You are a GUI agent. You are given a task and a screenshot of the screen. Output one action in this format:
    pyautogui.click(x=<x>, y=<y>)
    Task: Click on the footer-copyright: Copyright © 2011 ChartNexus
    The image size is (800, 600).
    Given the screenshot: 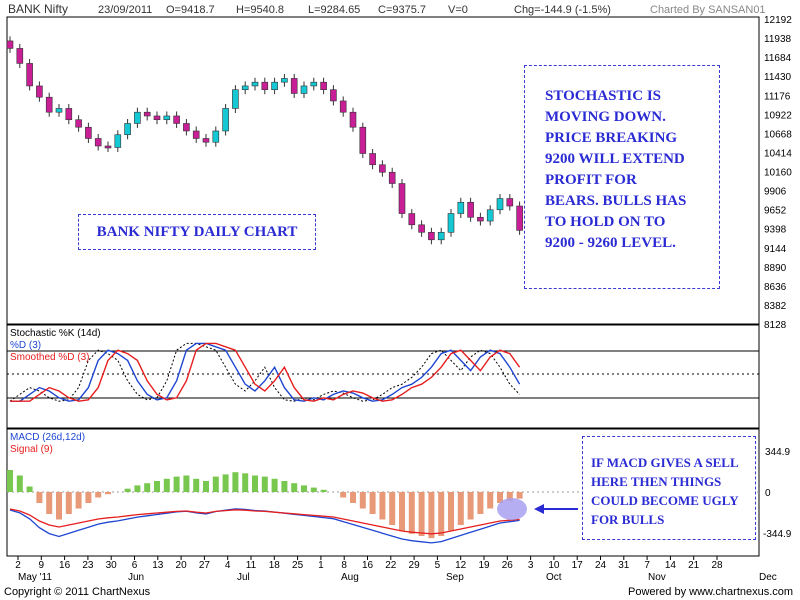 What is the action you would take?
    pyautogui.click(x=77, y=592)
    